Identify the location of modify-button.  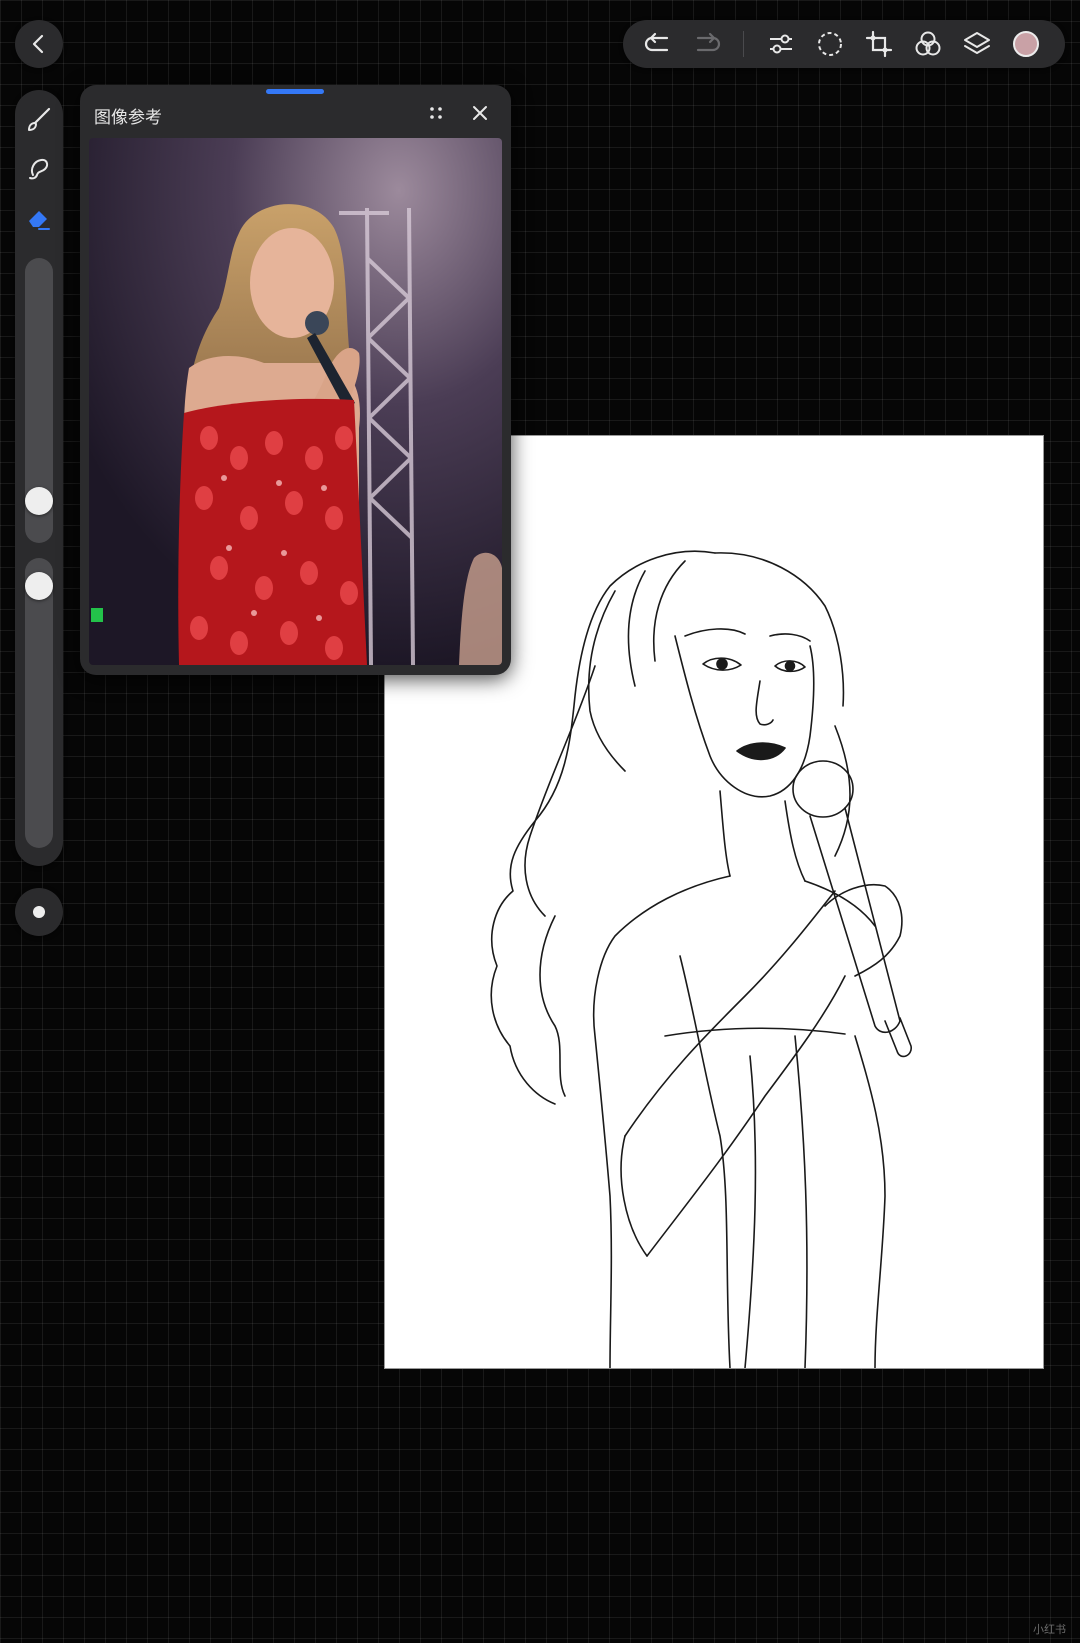
(39, 912).